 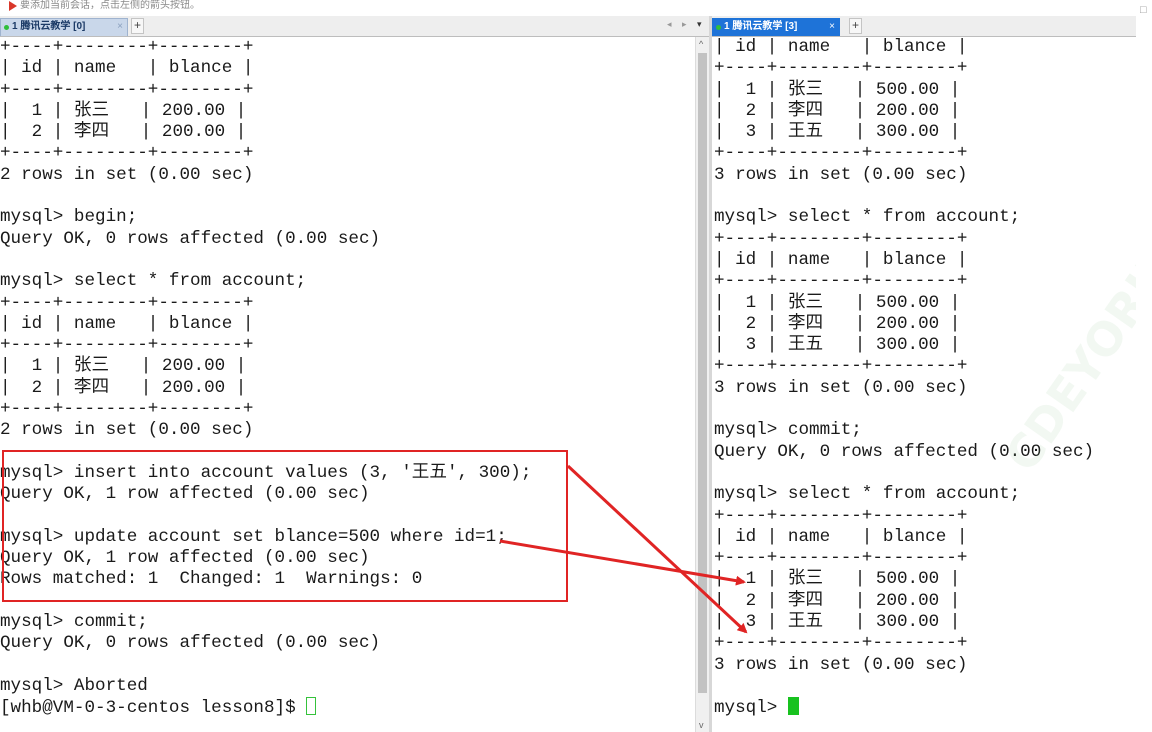 I want to click on scroll-thumb, so click(x=702, y=373).